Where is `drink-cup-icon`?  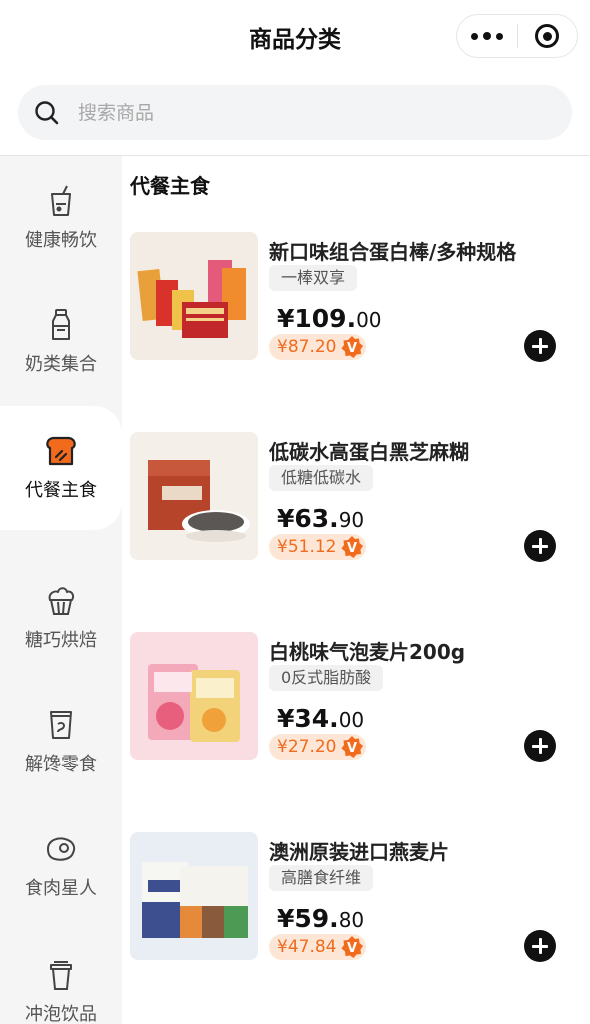
drink-cup-icon is located at coordinates (61, 200).